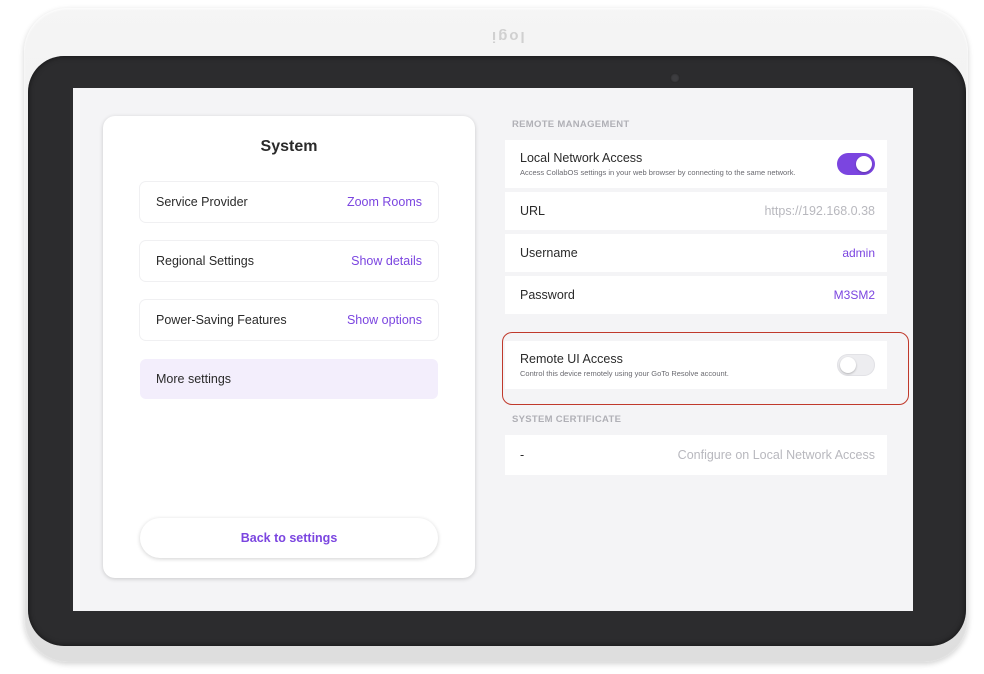 This screenshot has height=674, width=984. What do you see at coordinates (194, 379) in the screenshot?
I see `more-settings-label: More settings` at bounding box center [194, 379].